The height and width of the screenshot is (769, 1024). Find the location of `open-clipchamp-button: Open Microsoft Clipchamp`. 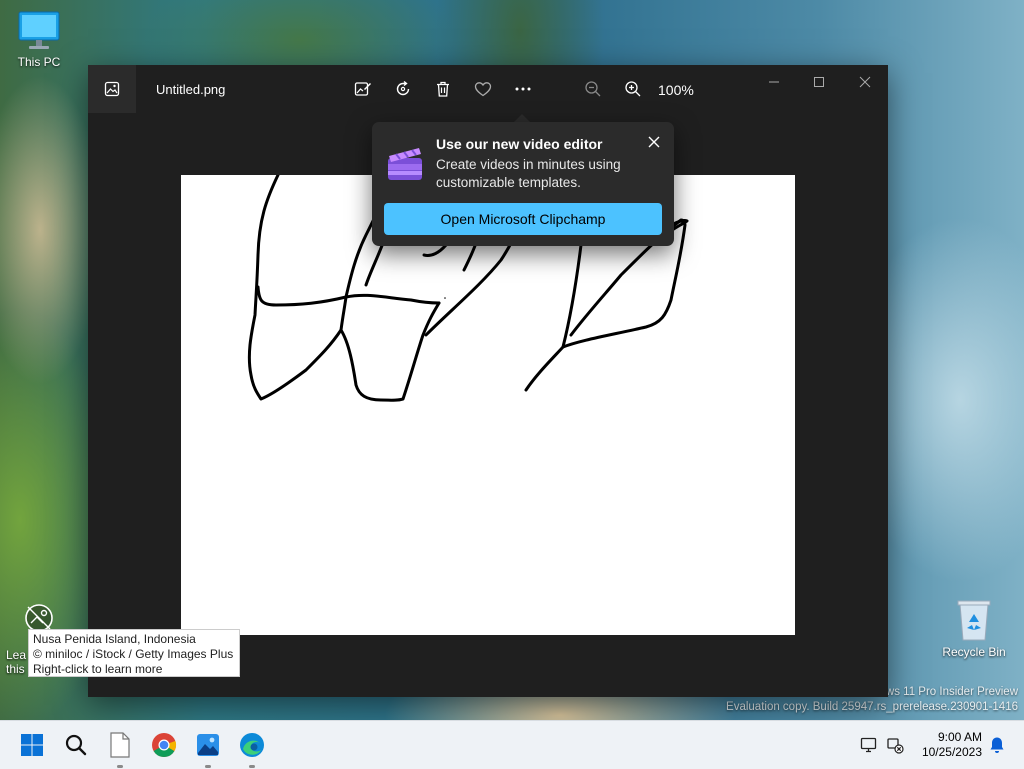

open-clipchamp-button: Open Microsoft Clipchamp is located at coordinates (523, 219).